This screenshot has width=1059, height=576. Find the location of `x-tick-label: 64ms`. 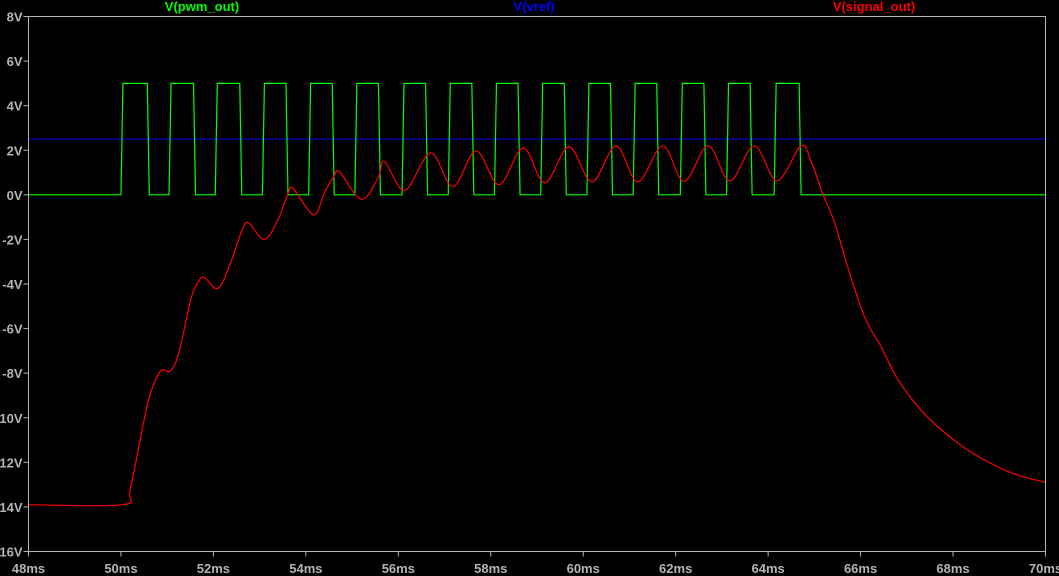

x-tick-label: 64ms is located at coordinates (768, 568).